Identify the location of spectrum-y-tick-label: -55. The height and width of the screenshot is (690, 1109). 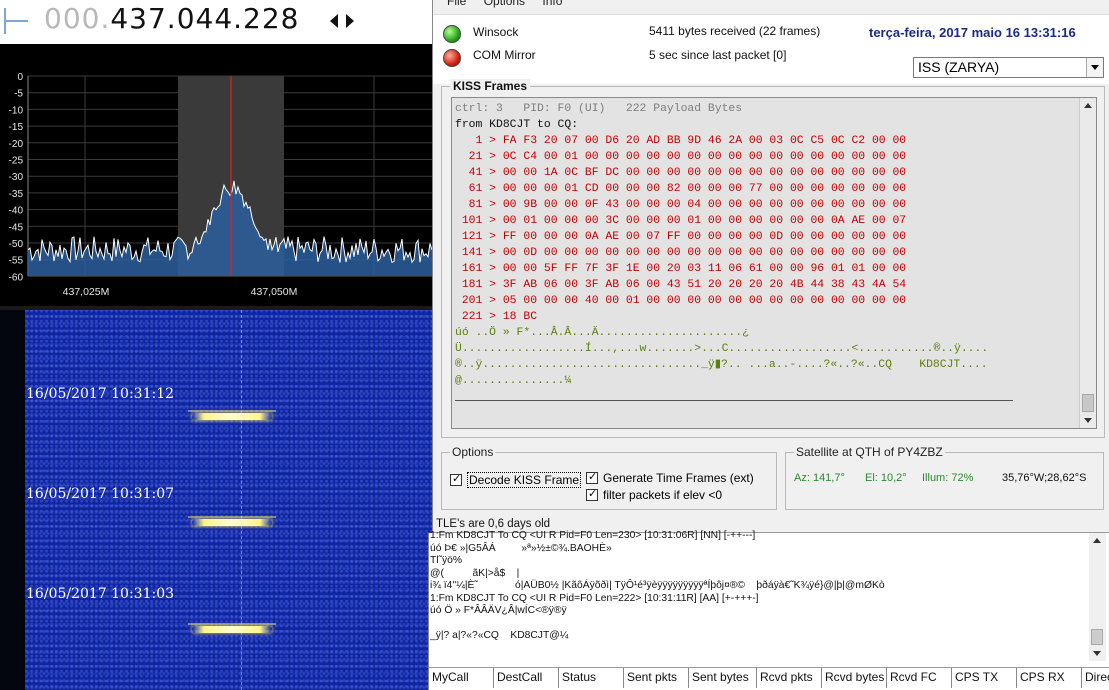
(16, 261).